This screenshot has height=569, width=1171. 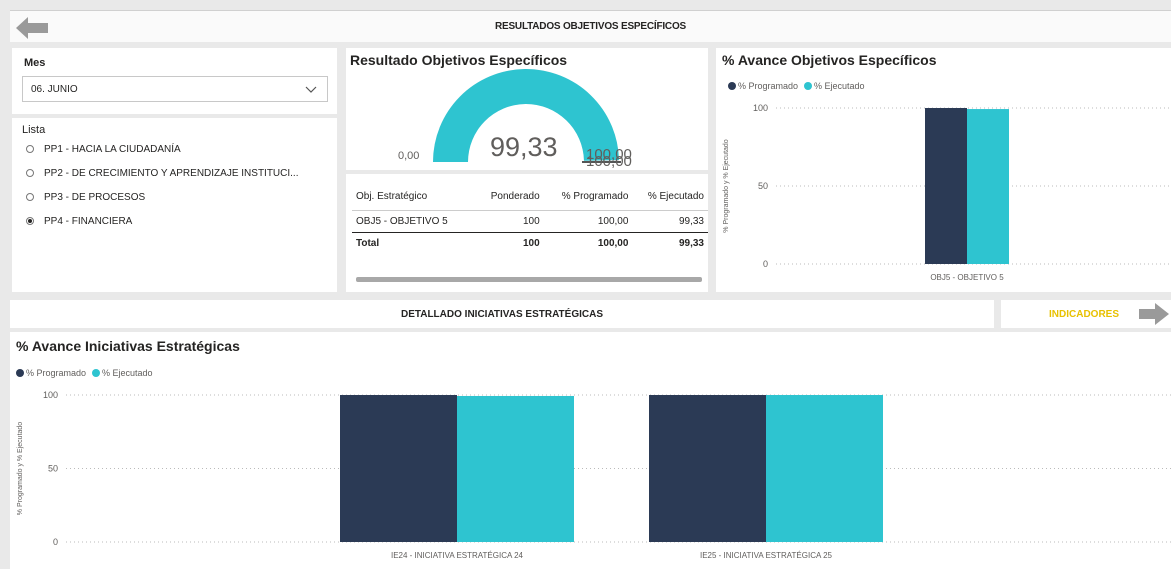 I want to click on month-slicer-label: Mes, so click(x=35, y=63).